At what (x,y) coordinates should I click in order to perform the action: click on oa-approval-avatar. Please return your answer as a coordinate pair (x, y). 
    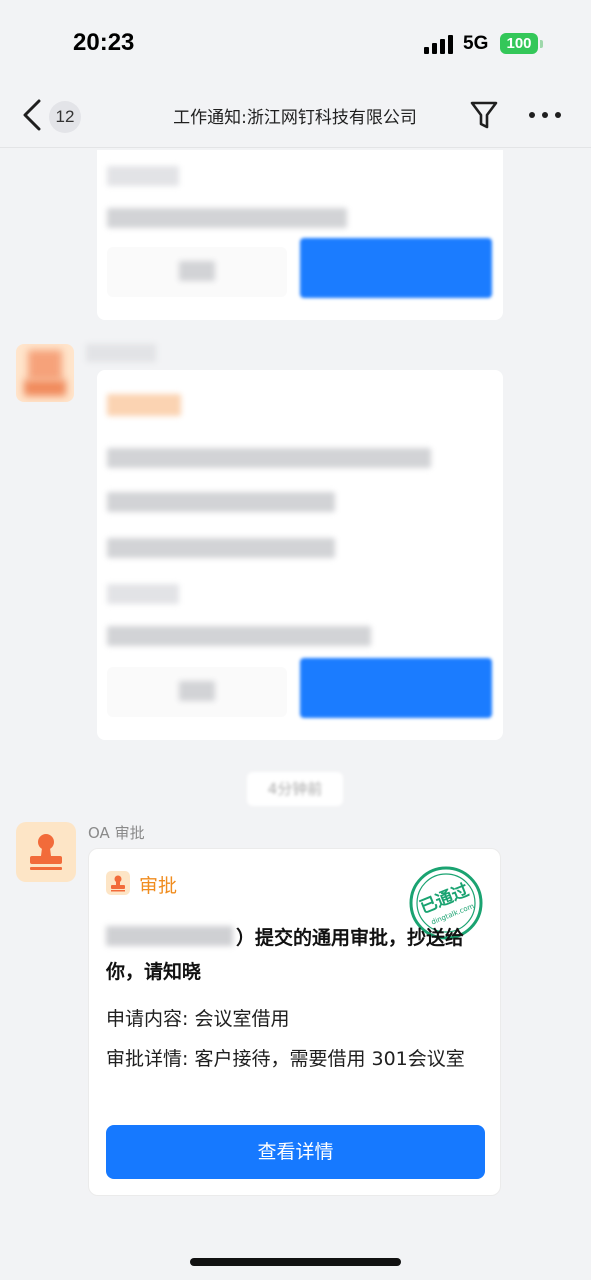
    Looking at the image, I should click on (46, 852).